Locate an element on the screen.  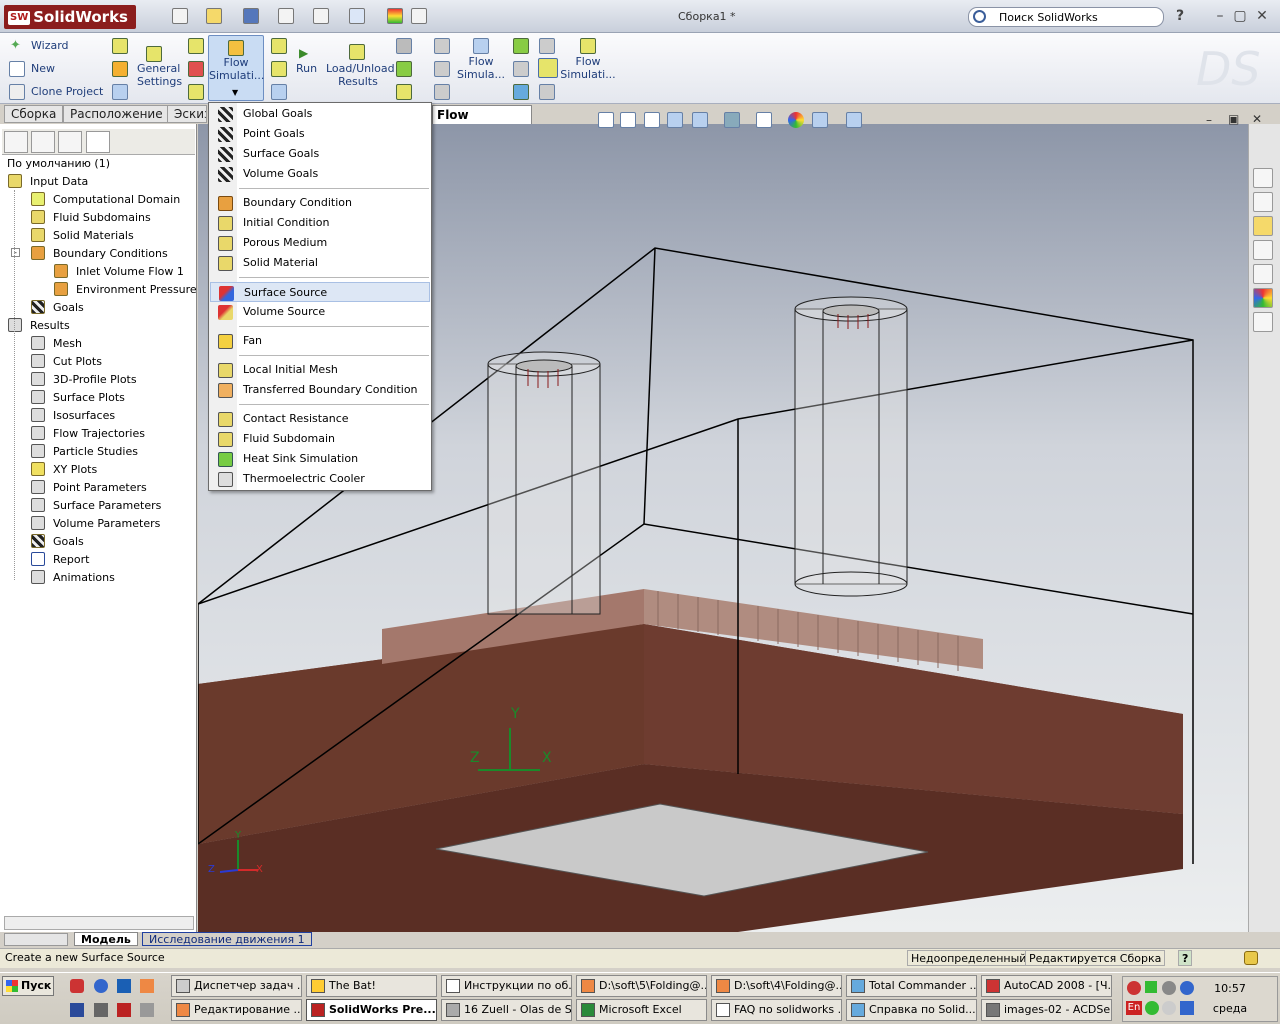
viewport-restore-icon: ▣ is located at coordinates (1233, 119).